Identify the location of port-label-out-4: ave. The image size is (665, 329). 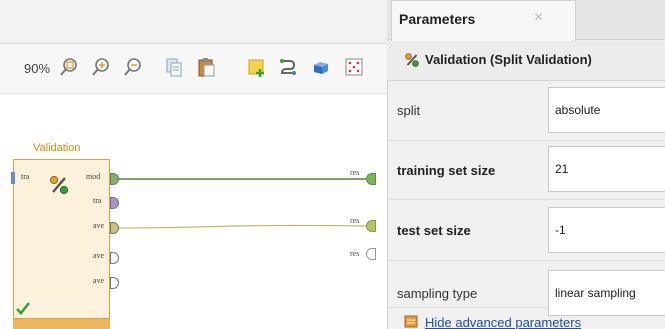
(99, 280).